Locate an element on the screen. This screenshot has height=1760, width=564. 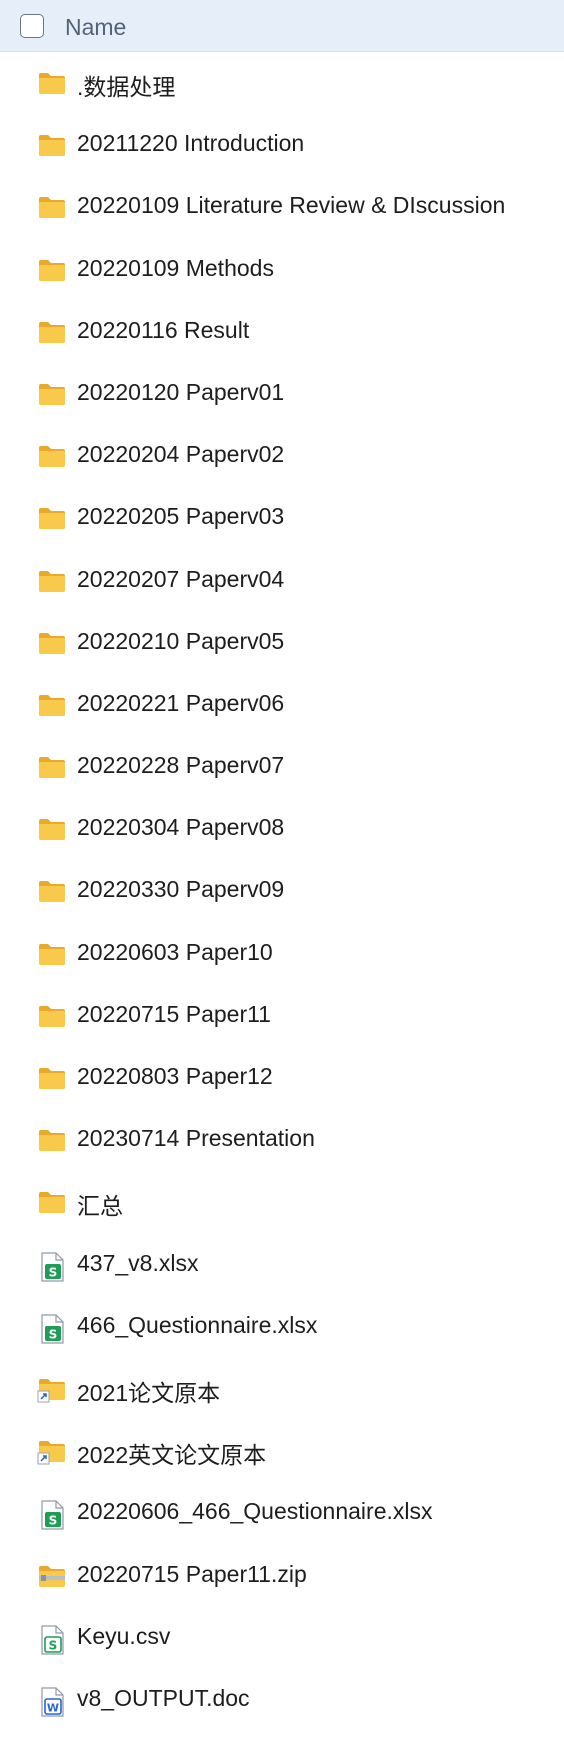
item-name: 437_v8.xlsx is located at coordinates (138, 1262).